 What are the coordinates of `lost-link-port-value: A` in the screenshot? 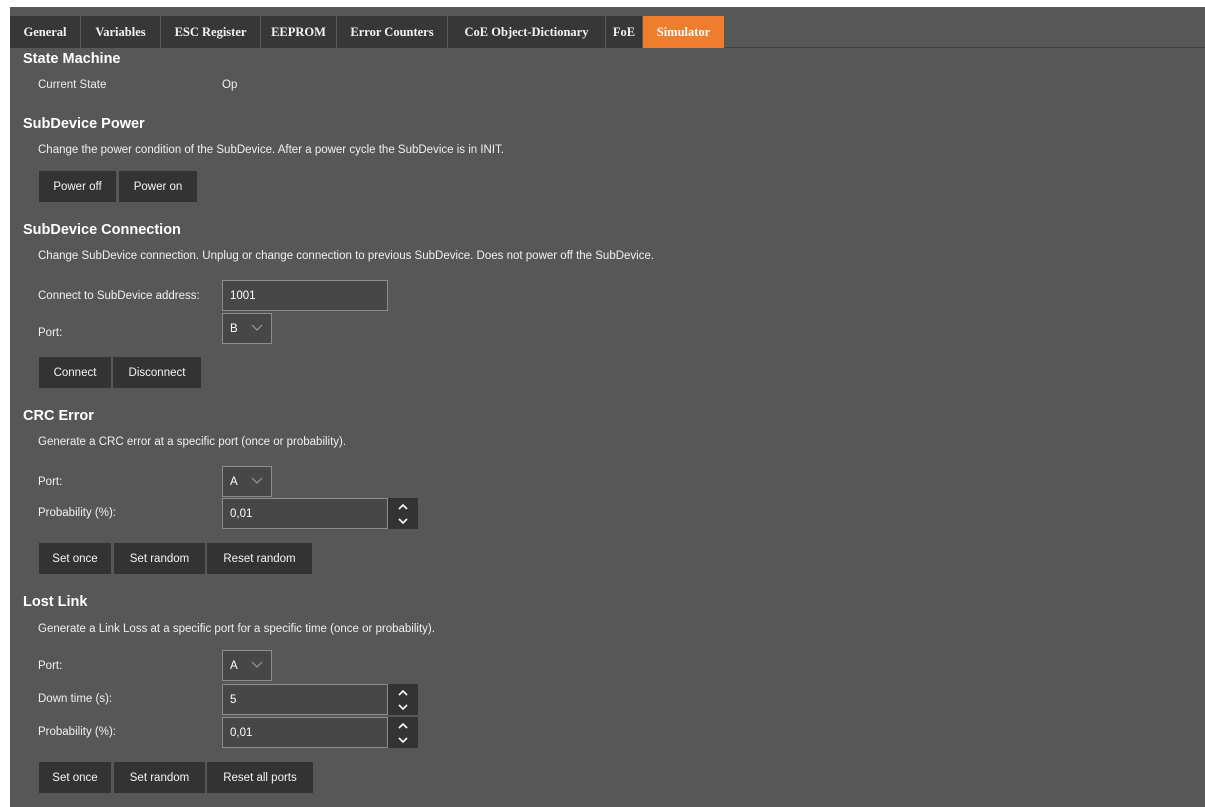 It's located at (234, 665).